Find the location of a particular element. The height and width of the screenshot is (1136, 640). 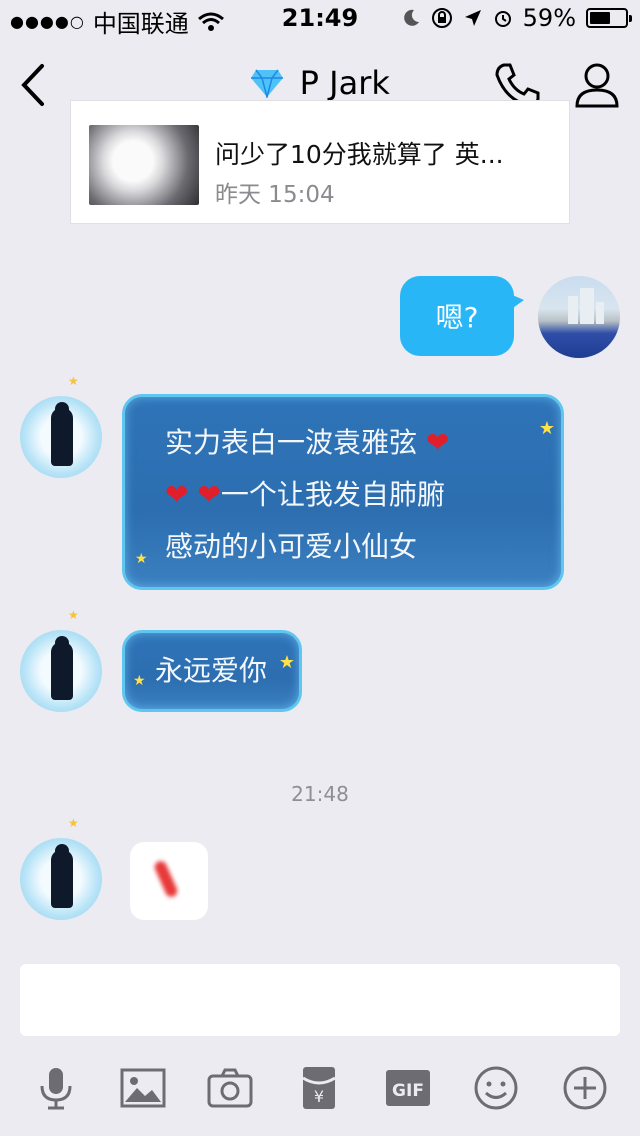

incoming-message-line2: 一个让我发自肺腑 is located at coordinates (332, 494).